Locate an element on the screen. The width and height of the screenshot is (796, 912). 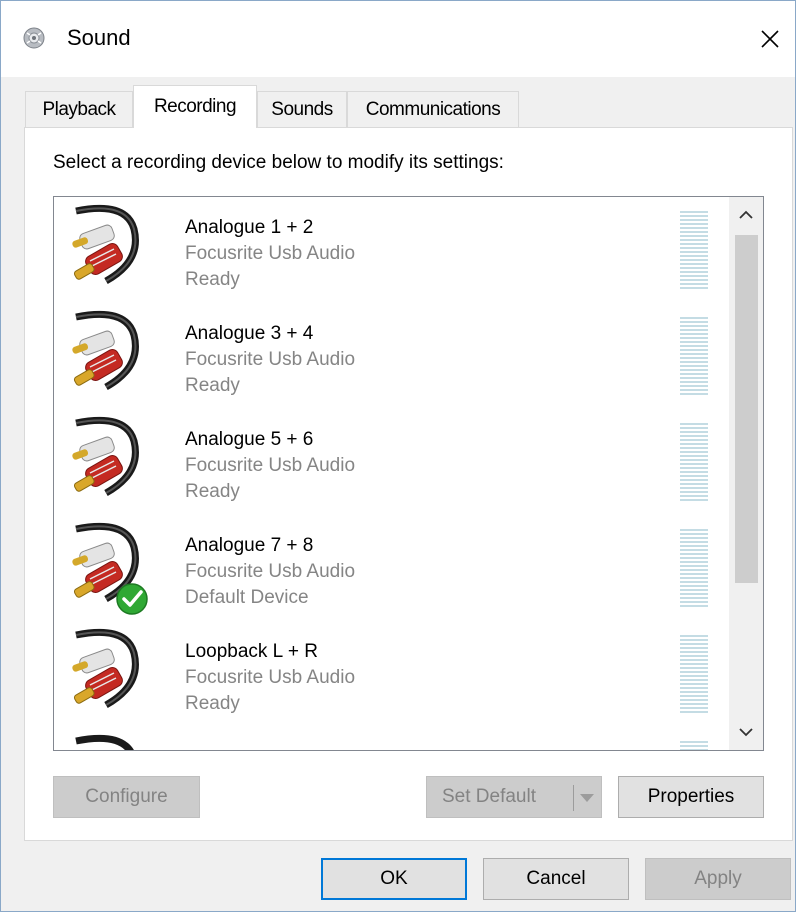
device-name: Loopback L + R is located at coordinates (251, 651).